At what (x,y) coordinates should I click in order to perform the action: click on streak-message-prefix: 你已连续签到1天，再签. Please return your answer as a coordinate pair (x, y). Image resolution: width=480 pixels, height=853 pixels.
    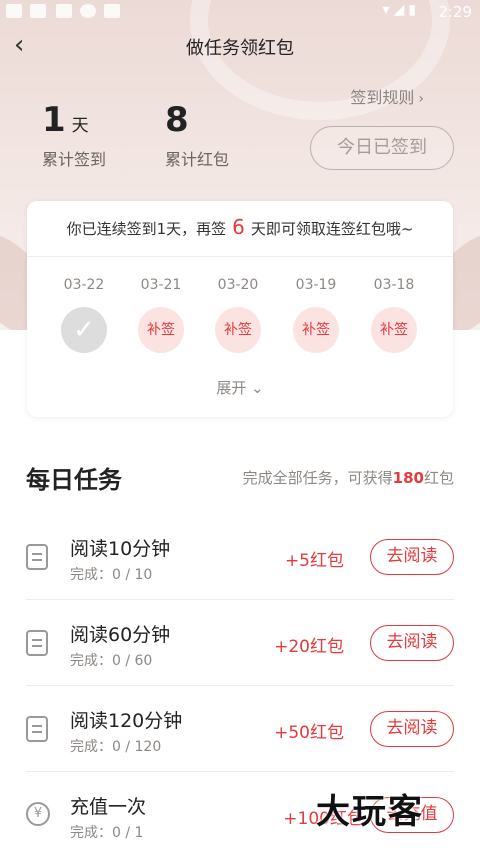
    Looking at the image, I should click on (146, 229).